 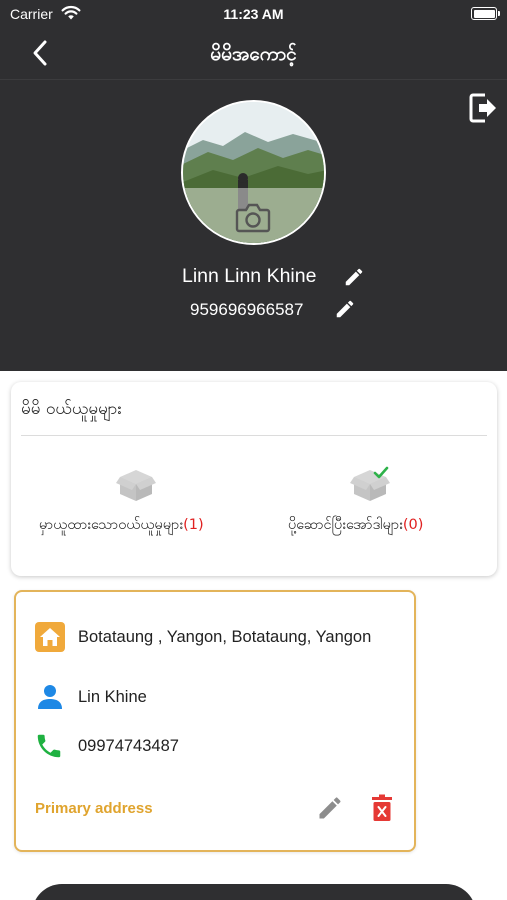 I want to click on edit-name-icon, so click(x=354, y=277).